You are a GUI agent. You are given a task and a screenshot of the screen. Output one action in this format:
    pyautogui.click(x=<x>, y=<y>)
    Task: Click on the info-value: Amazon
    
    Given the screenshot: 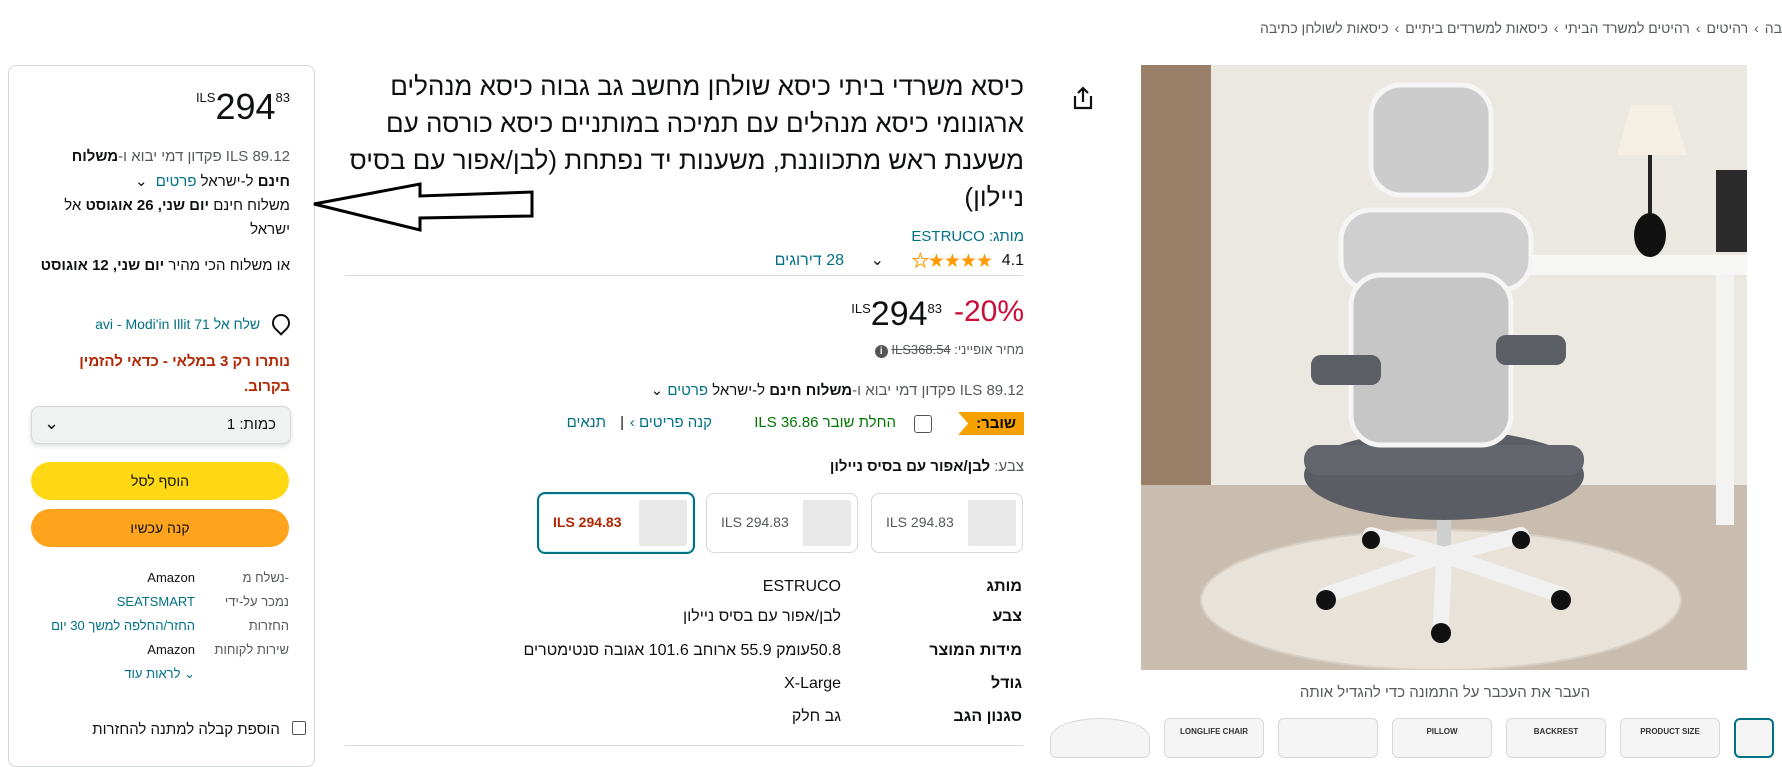 What is the action you would take?
    pyautogui.click(x=171, y=577)
    